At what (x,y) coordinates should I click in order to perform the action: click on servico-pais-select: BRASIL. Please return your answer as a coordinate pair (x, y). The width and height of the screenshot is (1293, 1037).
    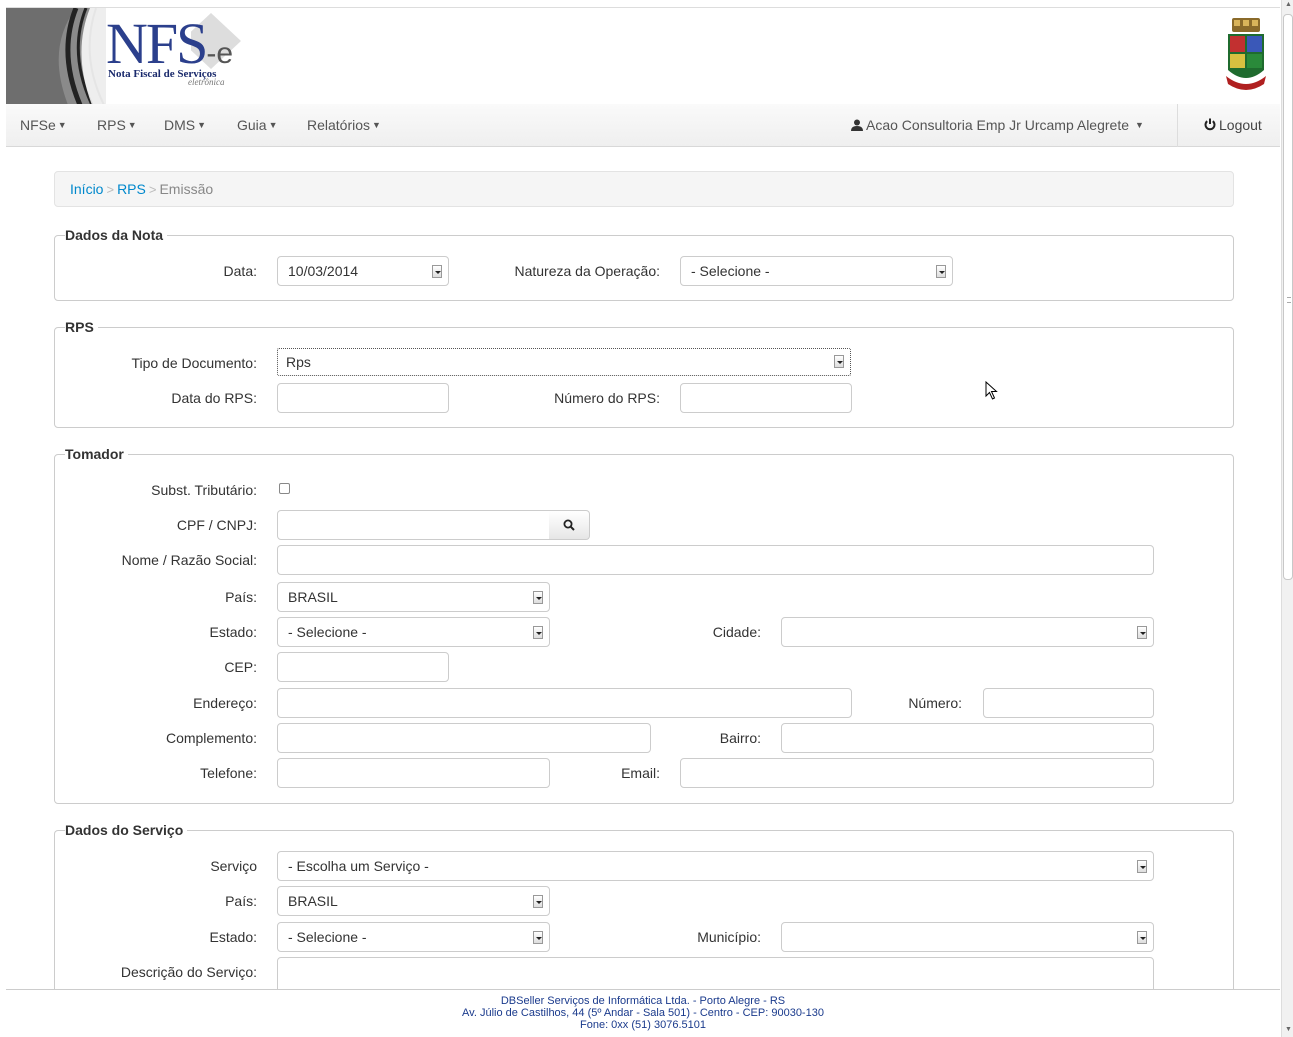
    Looking at the image, I should click on (413, 901).